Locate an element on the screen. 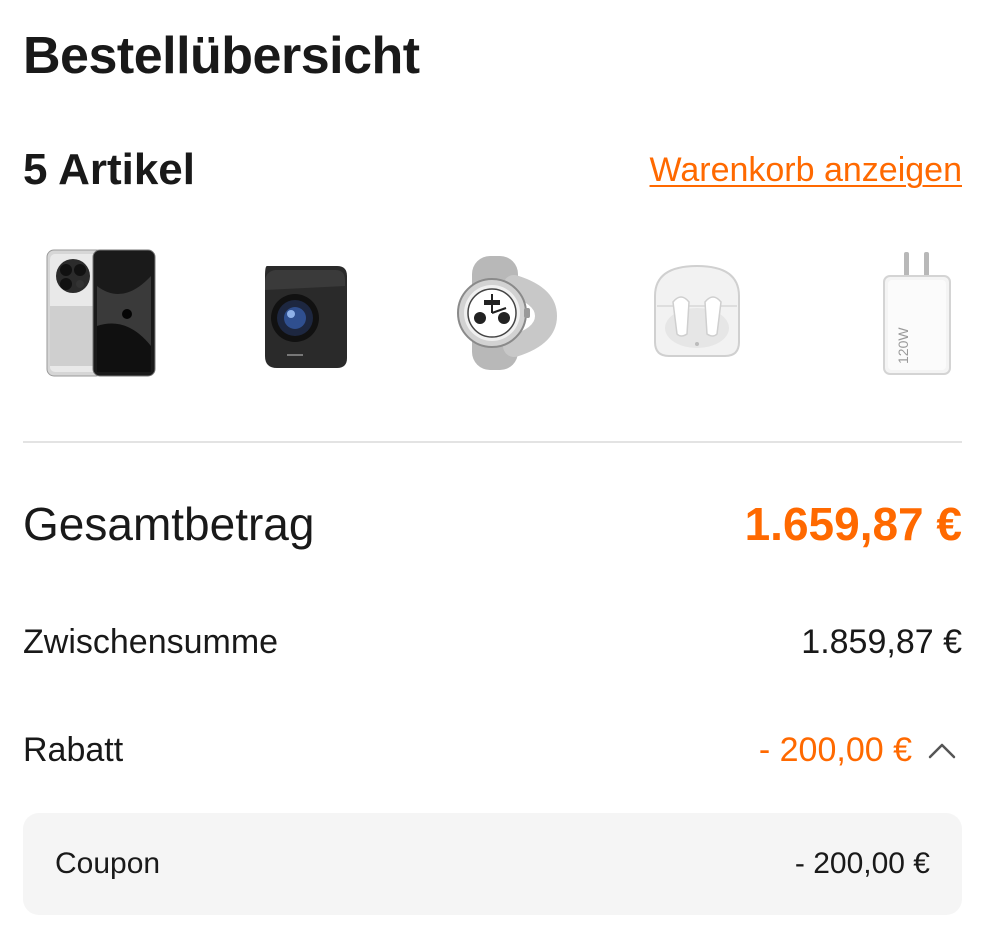 The width and height of the screenshot is (984, 948). smartphone-image is located at coordinates (101, 313).